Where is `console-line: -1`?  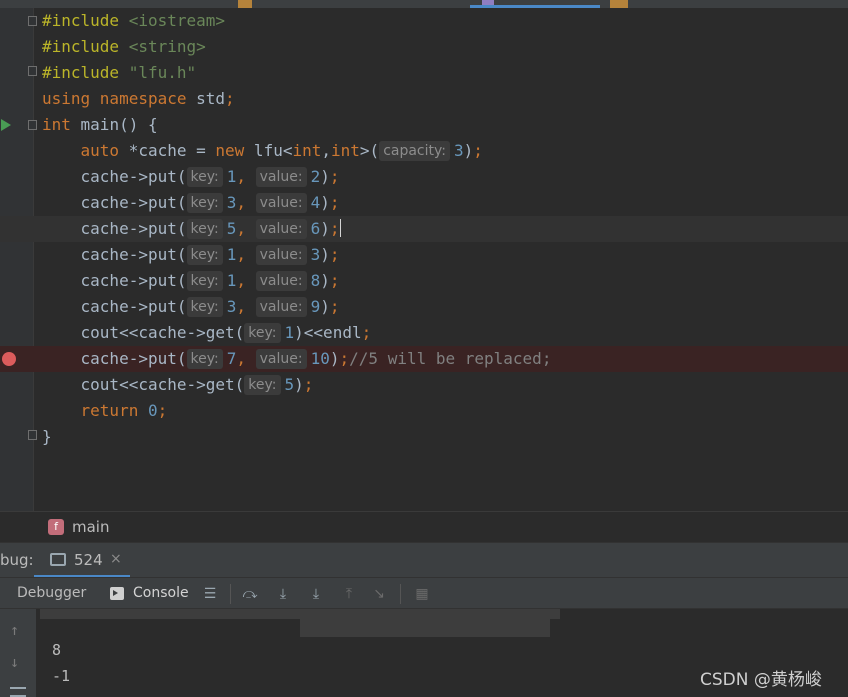
console-line: -1 is located at coordinates (61, 676).